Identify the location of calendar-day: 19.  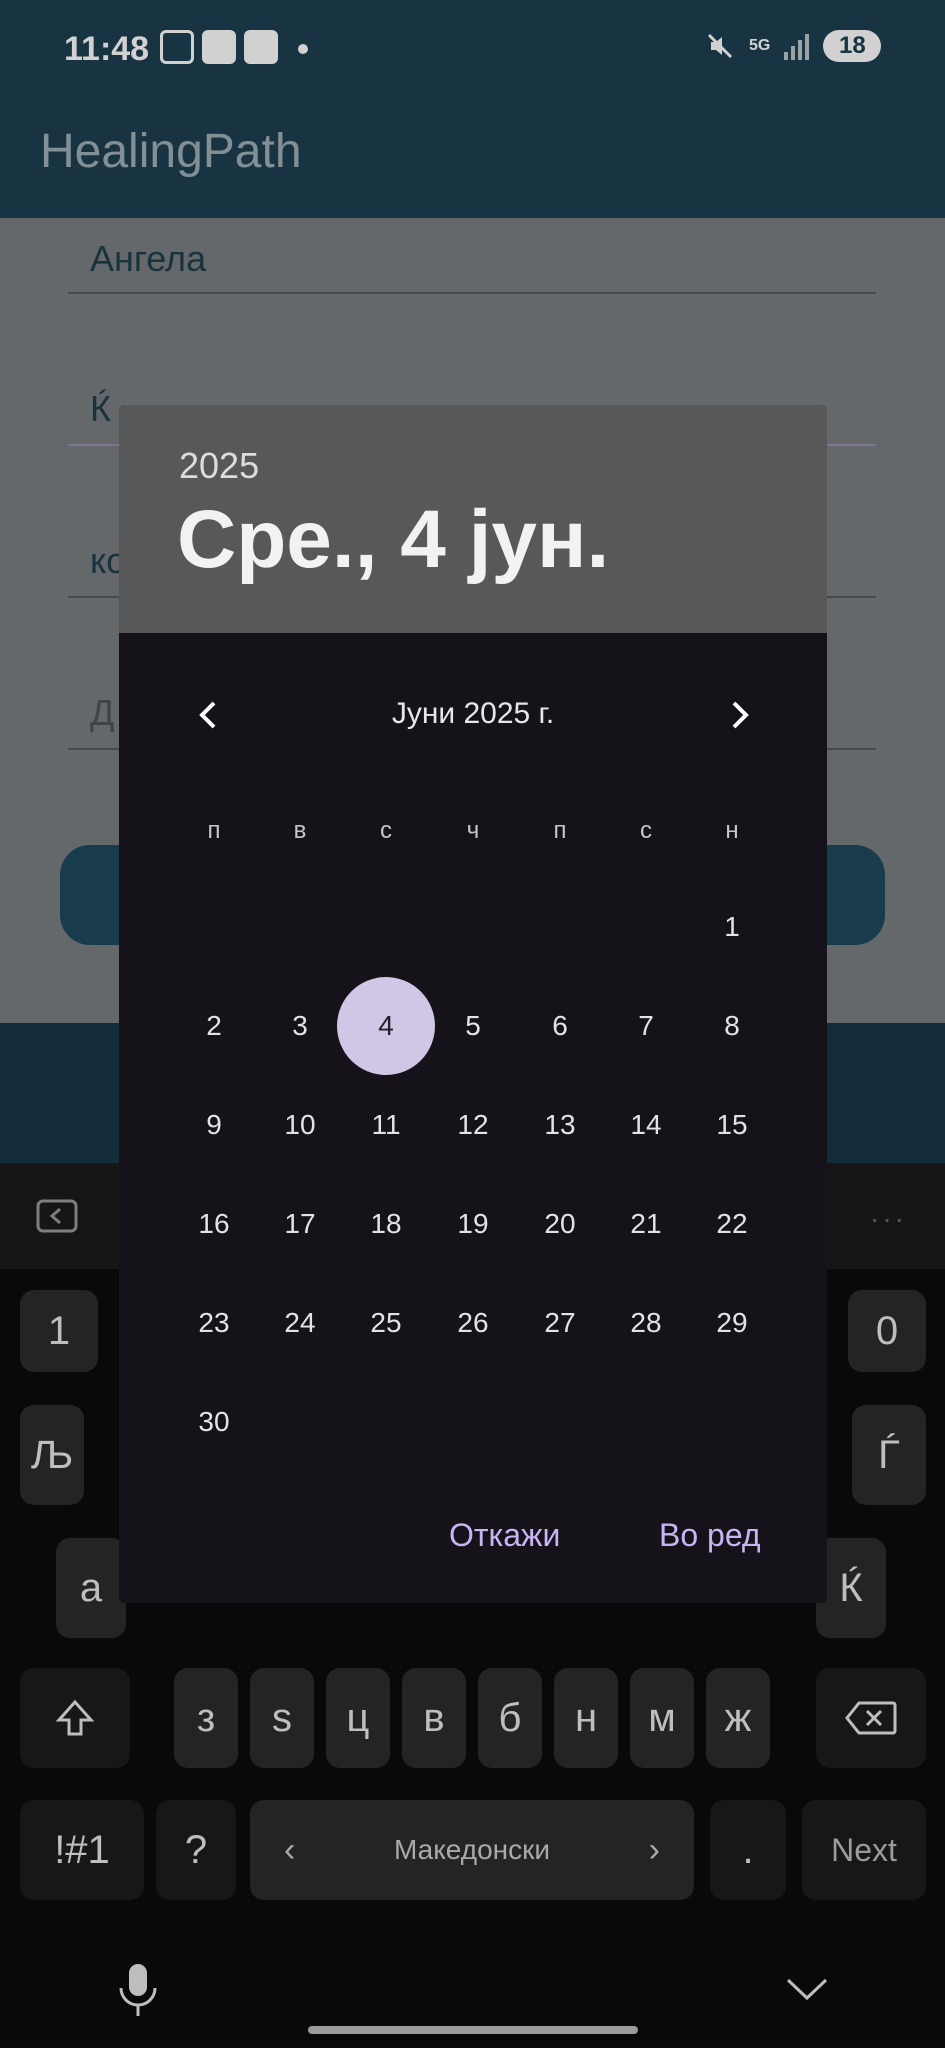
(473, 1224).